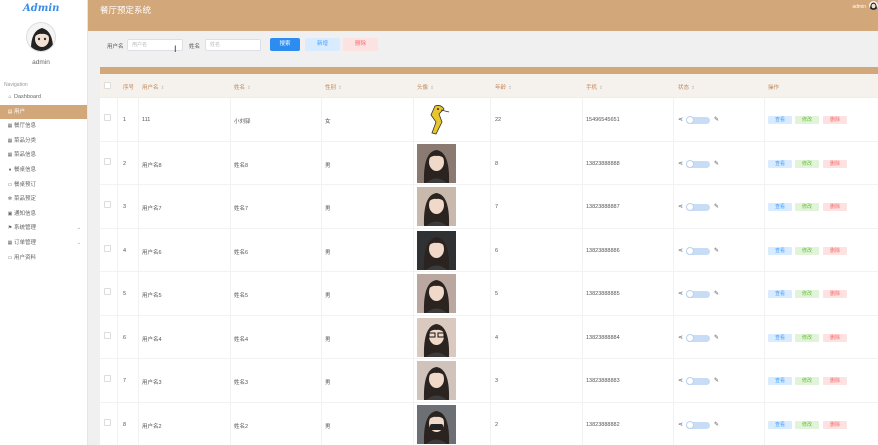  What do you see at coordinates (43, 170) in the screenshot?
I see `sidebar-item: ♦ 餐桌信息` at bounding box center [43, 170].